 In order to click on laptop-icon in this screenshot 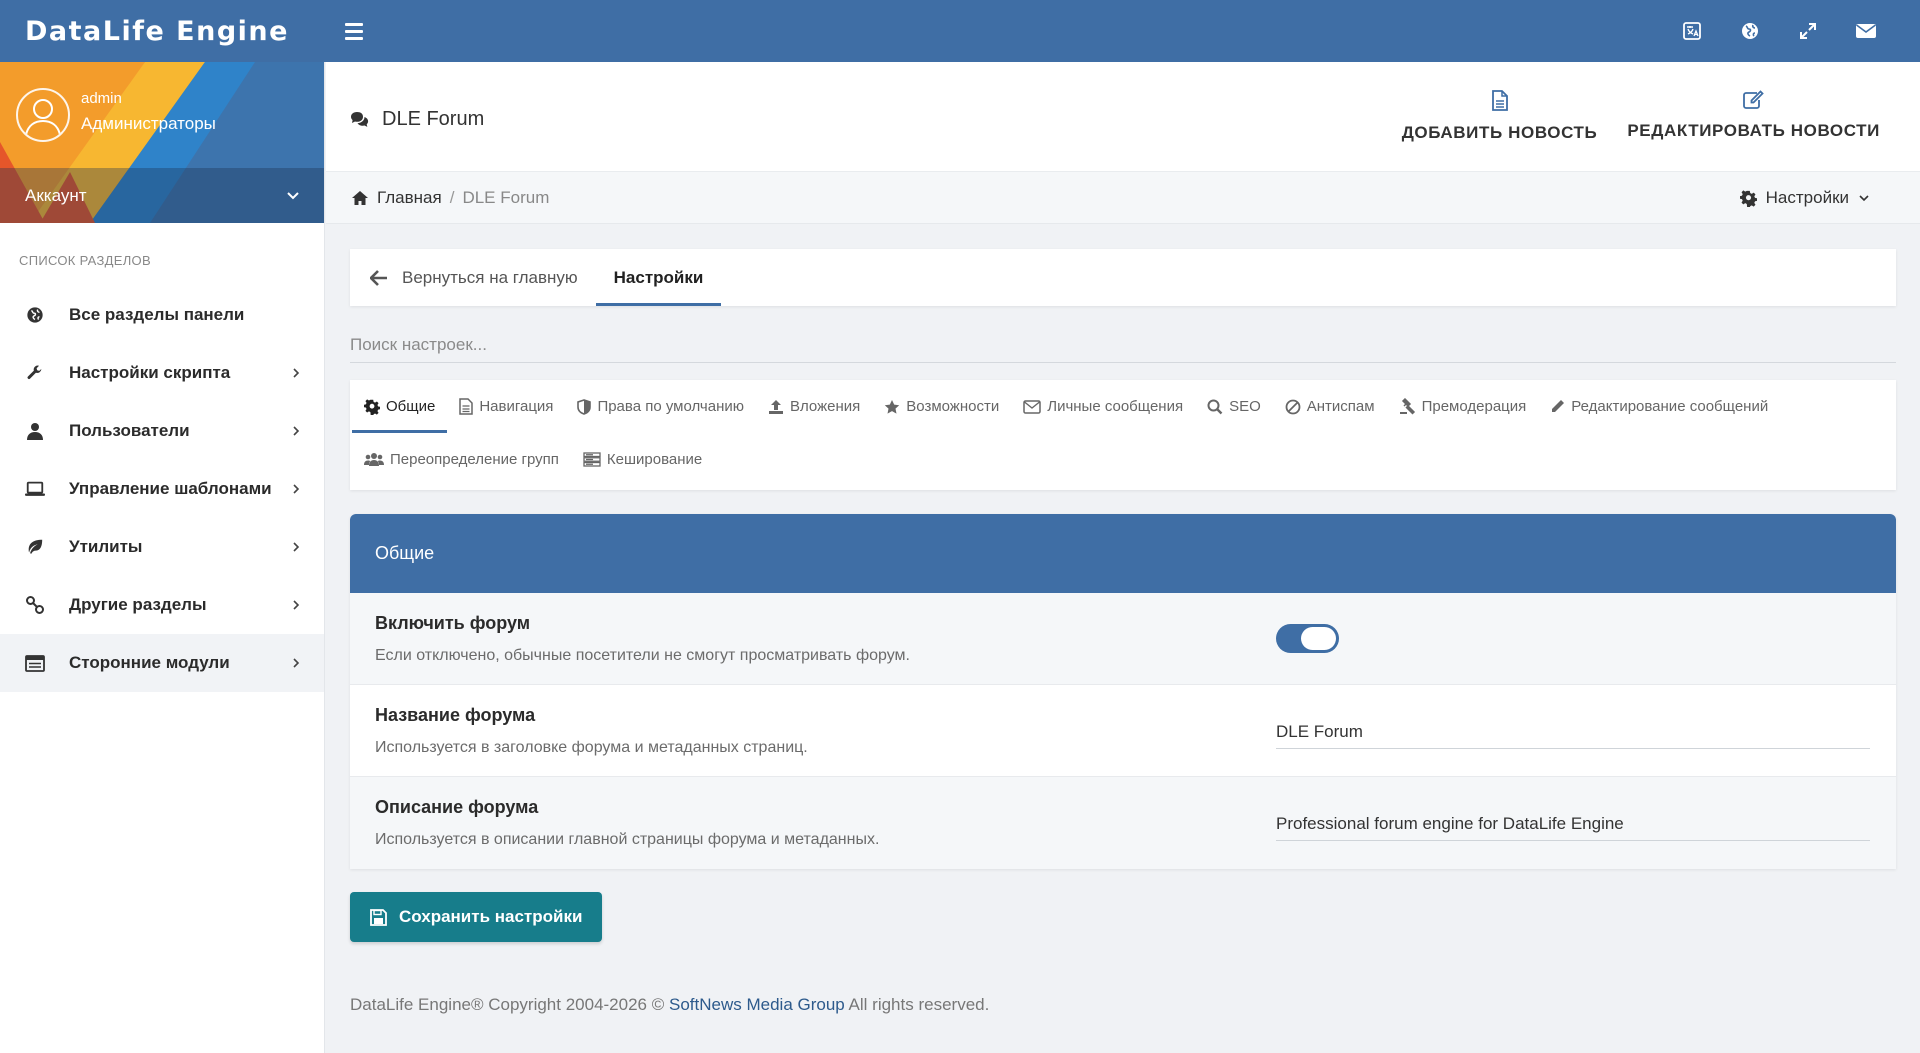, I will do `click(35, 489)`.